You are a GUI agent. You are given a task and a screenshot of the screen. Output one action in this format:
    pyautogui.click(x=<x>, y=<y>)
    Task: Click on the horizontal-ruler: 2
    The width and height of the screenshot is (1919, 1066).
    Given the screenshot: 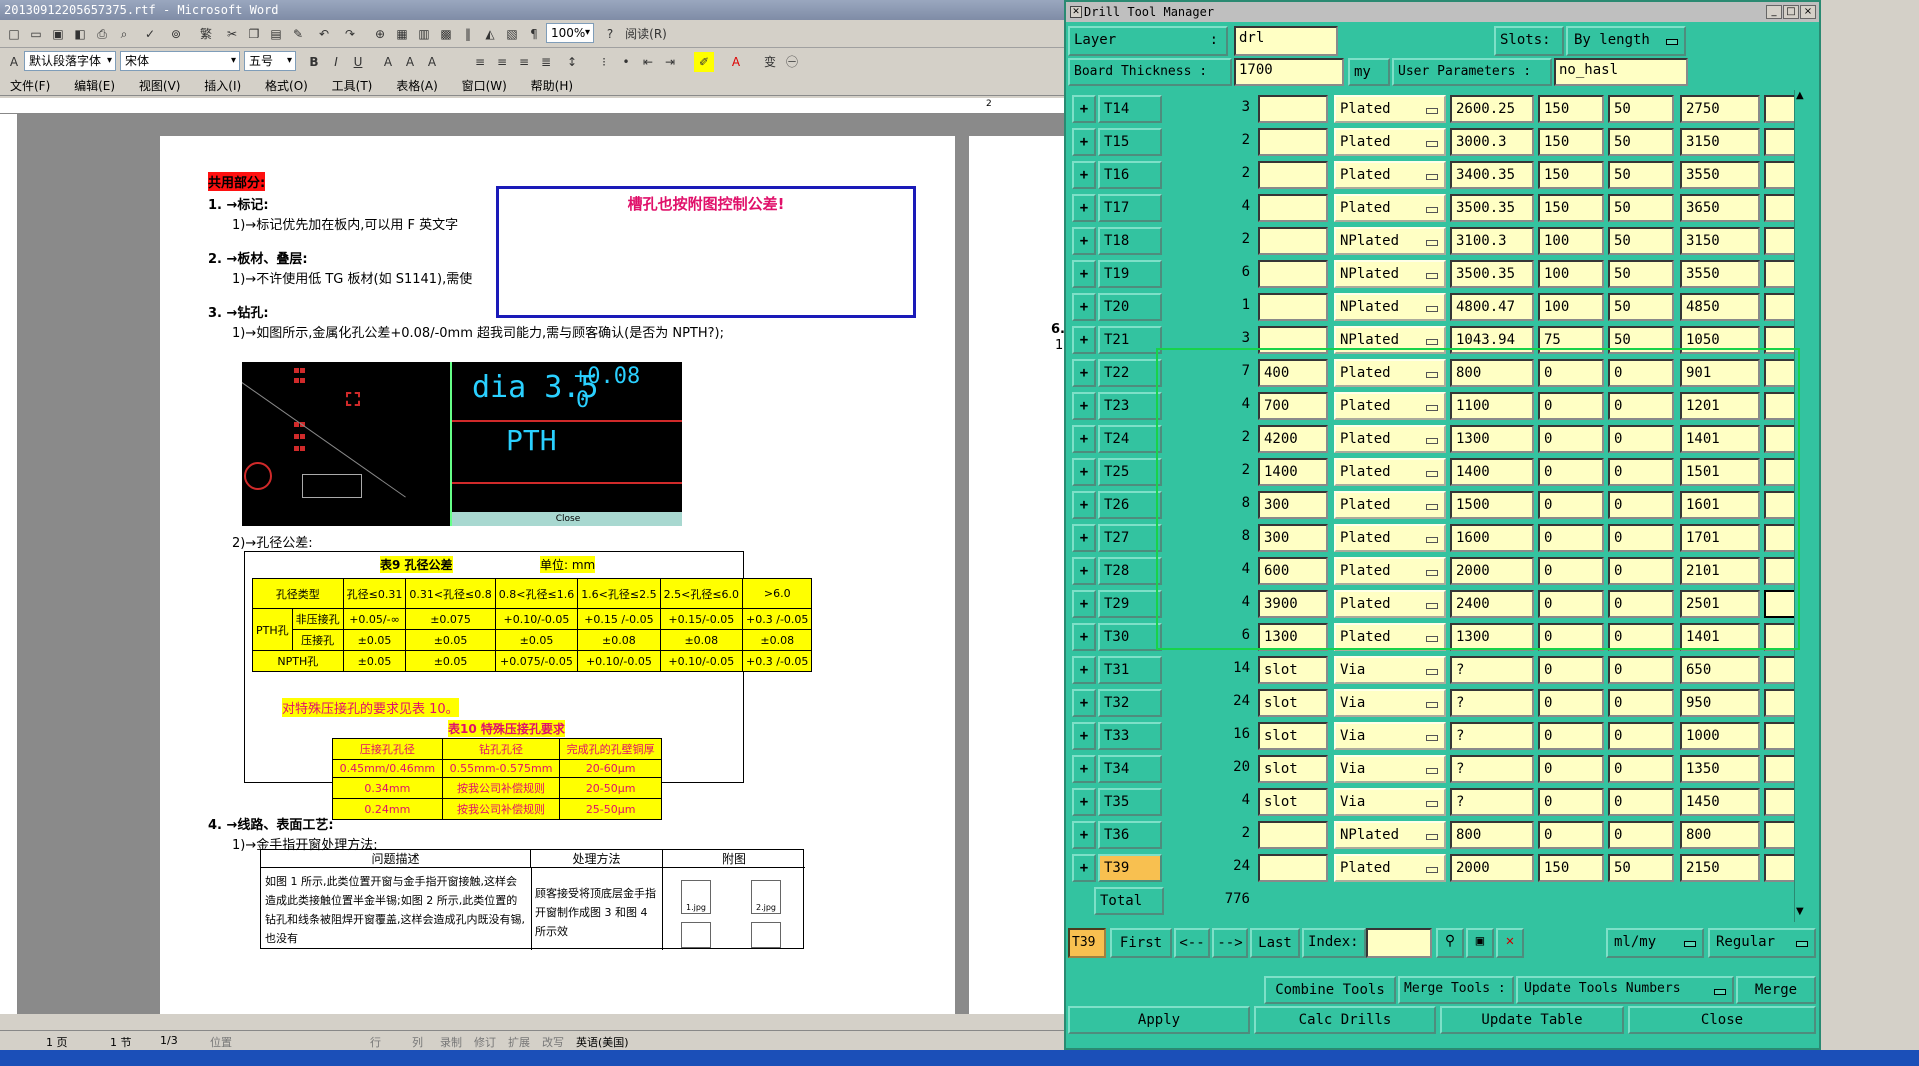 What is the action you would take?
    pyautogui.click(x=532, y=106)
    